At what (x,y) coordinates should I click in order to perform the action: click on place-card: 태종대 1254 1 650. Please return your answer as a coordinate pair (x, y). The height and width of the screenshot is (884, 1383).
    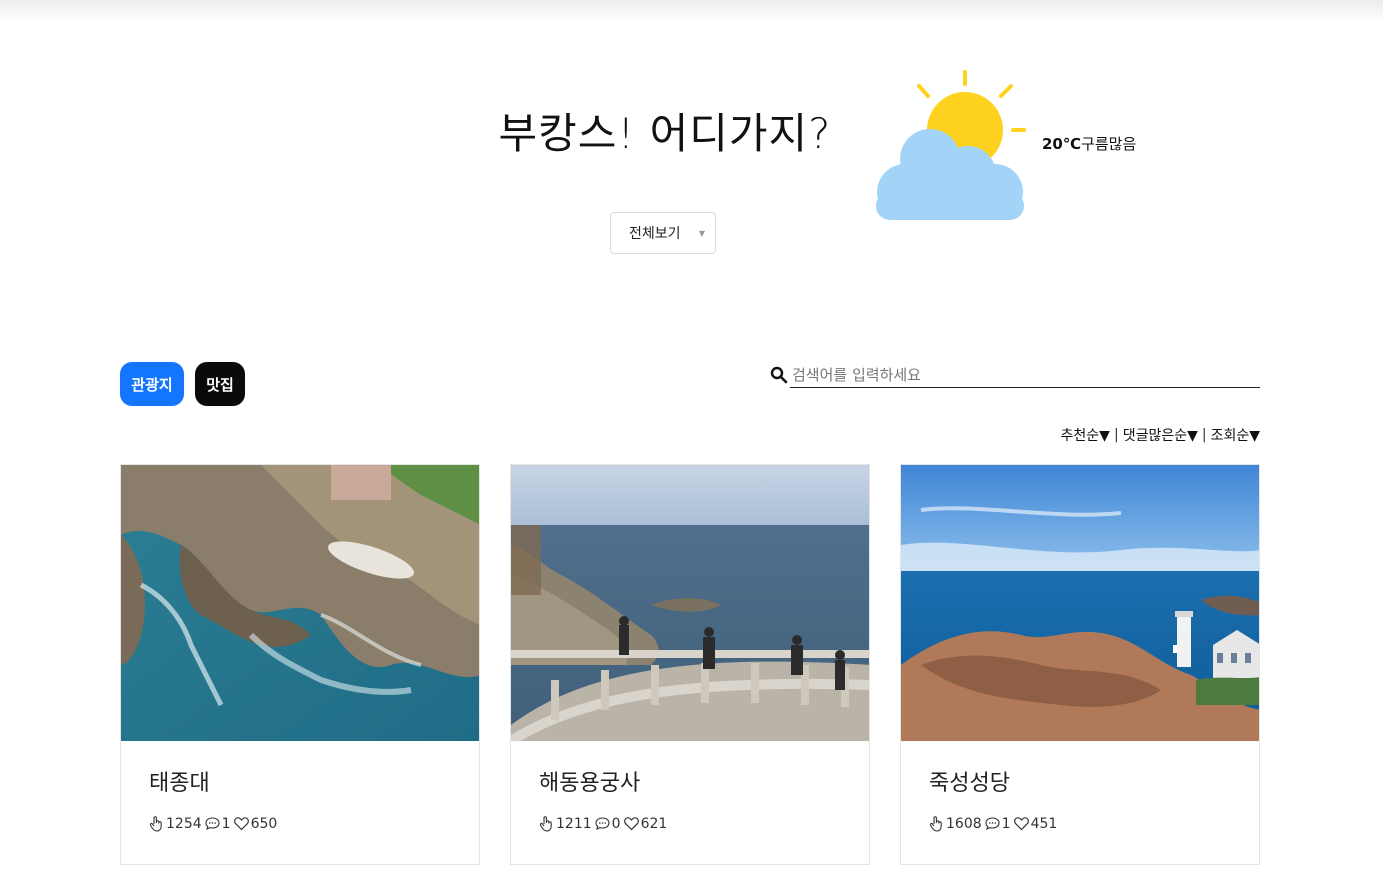
    Looking at the image, I should click on (300, 664).